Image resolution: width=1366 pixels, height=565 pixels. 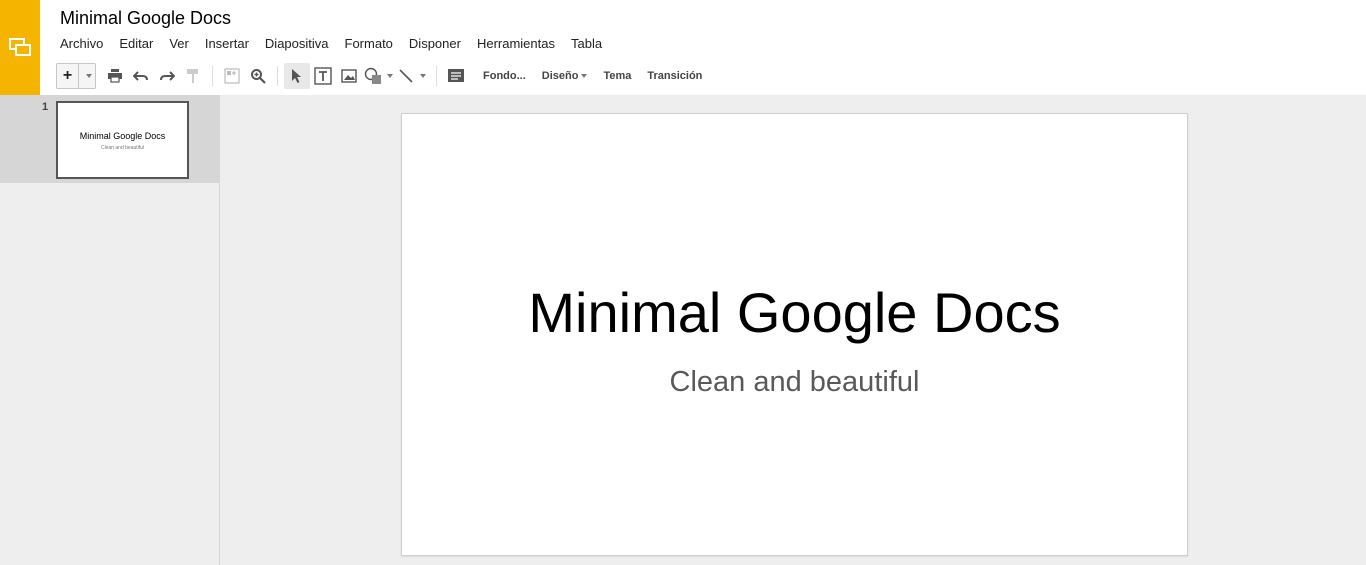 I want to click on layout-label: Diseño, so click(x=560, y=76).